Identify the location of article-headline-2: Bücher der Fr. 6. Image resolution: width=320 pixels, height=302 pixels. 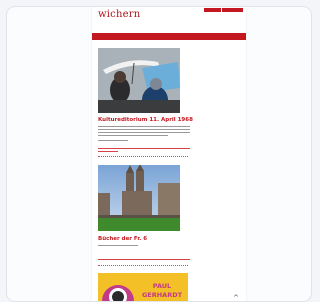
(122, 239).